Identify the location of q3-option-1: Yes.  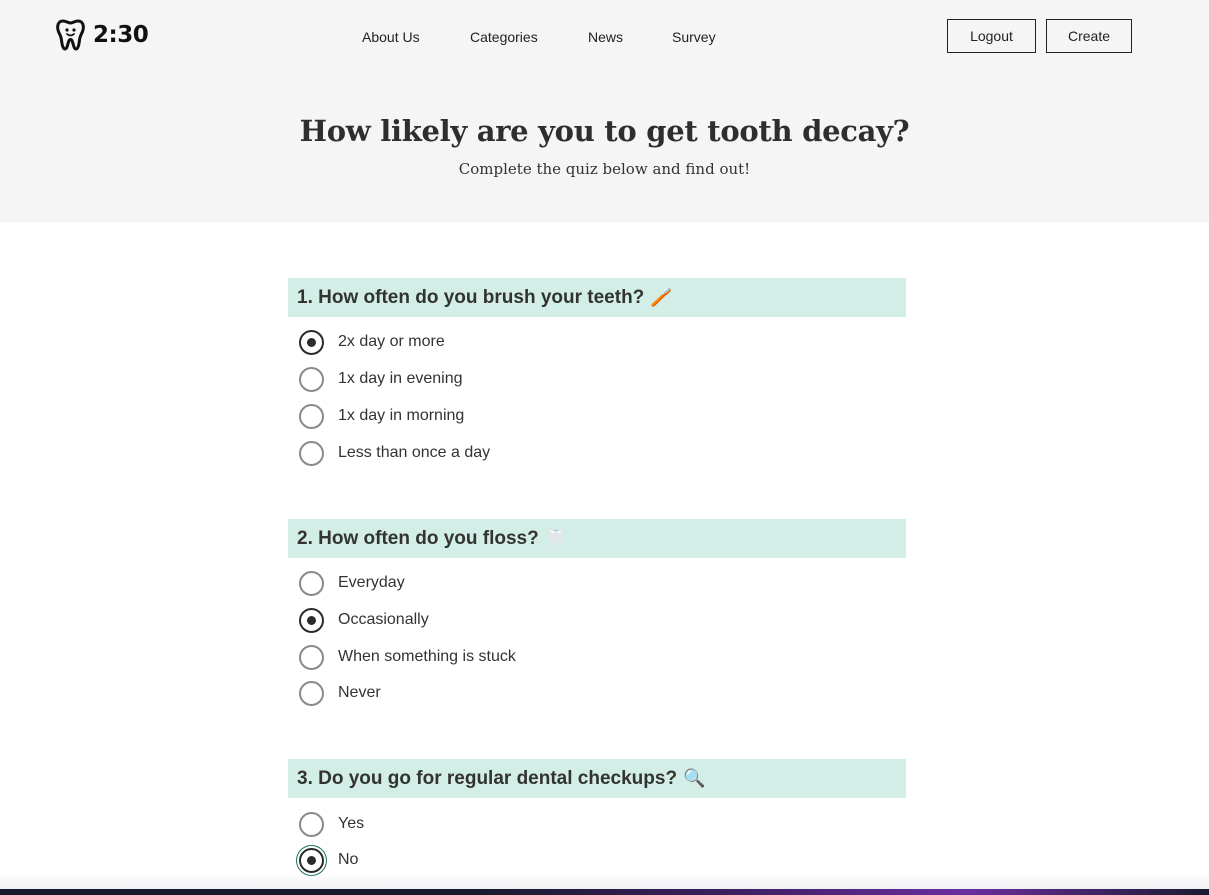
(331, 824).